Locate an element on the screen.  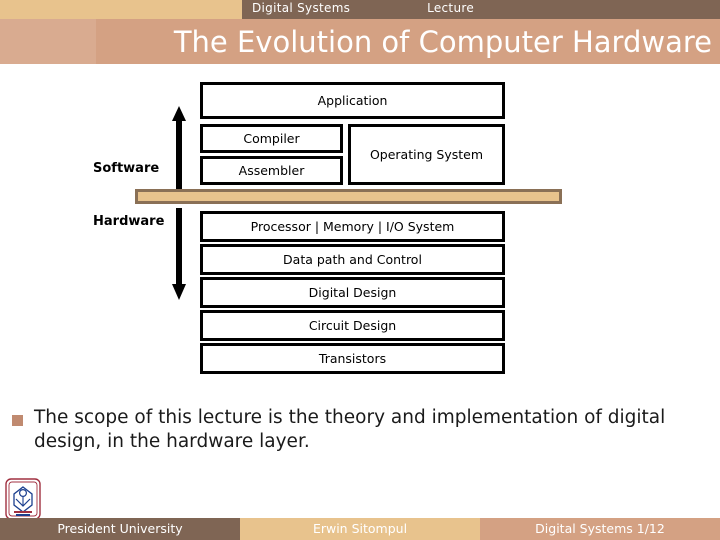
layer-box-processor-memory-io: Processor | Memory | I/O System is located at coordinates (352, 226).